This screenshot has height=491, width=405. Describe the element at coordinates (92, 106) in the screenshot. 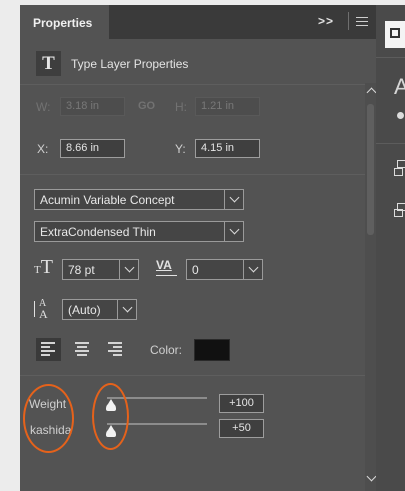

I see `width-field: 3.18 in` at that location.